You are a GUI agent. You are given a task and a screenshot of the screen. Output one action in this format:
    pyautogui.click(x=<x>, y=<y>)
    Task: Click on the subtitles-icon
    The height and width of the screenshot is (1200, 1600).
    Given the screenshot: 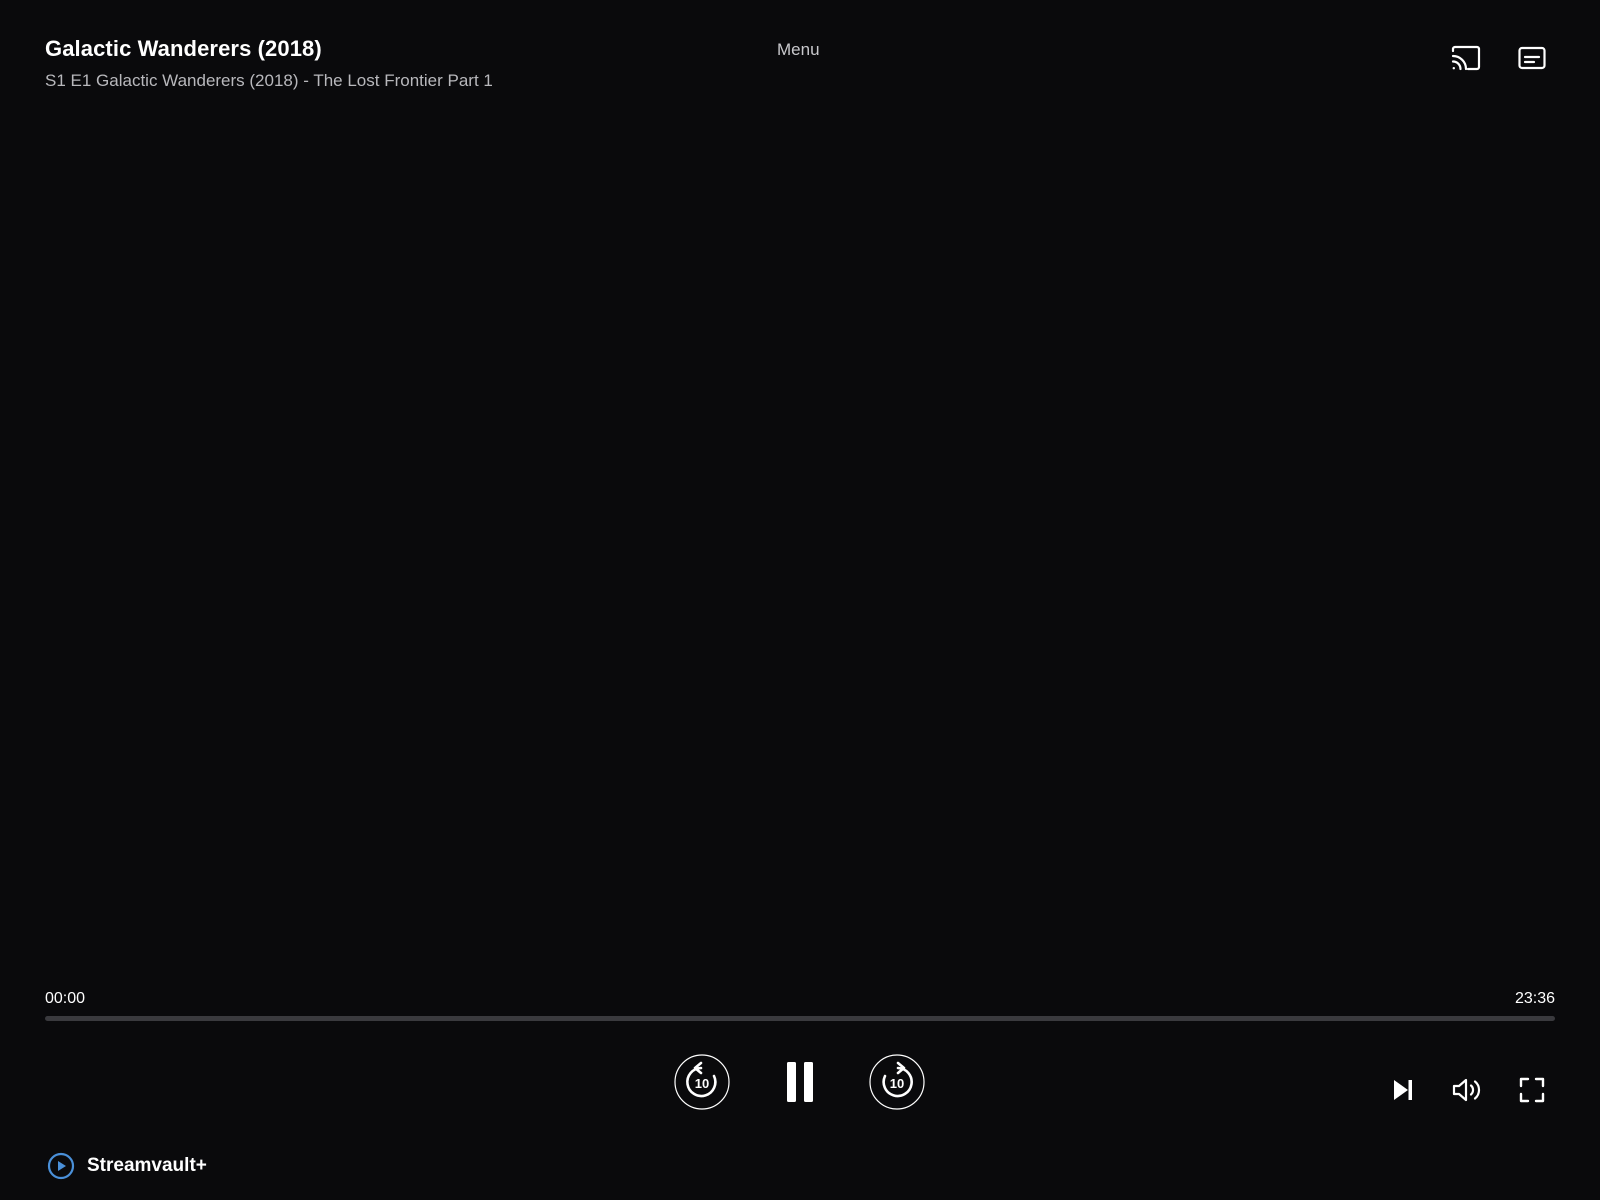 What is the action you would take?
    pyautogui.click(x=1532, y=58)
    